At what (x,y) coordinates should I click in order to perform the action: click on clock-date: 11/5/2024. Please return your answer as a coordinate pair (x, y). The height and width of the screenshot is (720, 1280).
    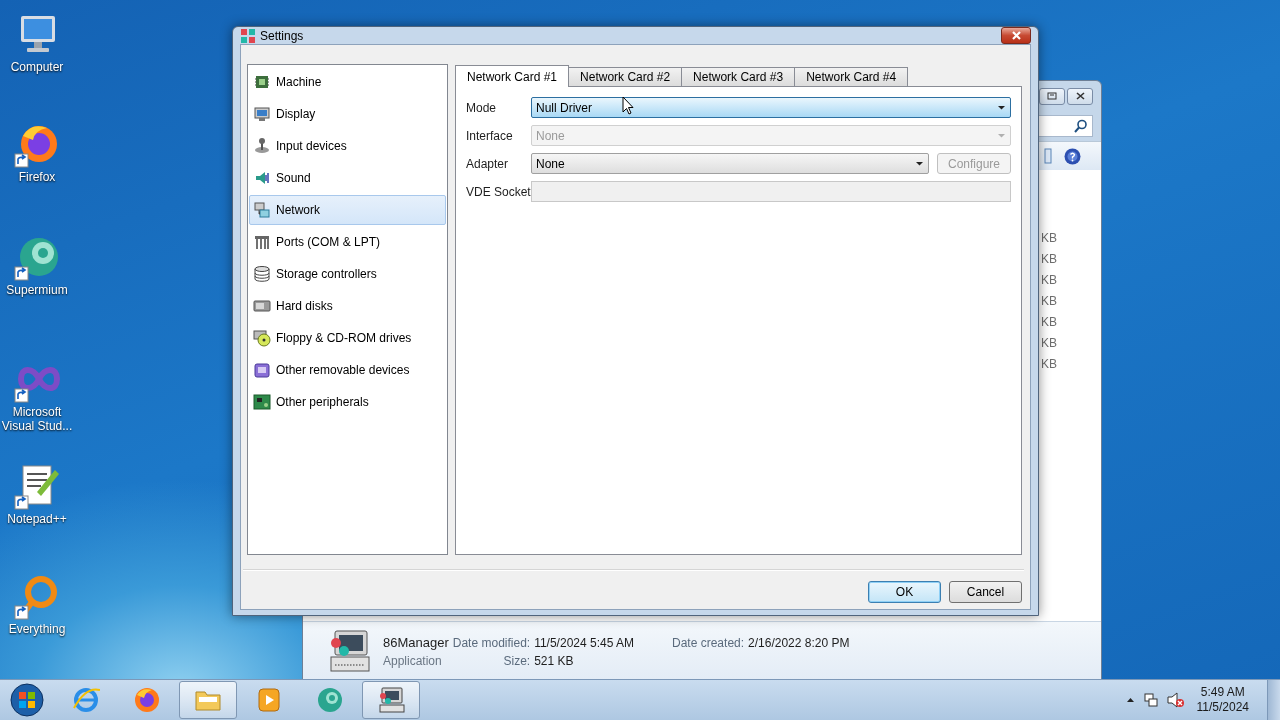
    Looking at the image, I should click on (1222, 707).